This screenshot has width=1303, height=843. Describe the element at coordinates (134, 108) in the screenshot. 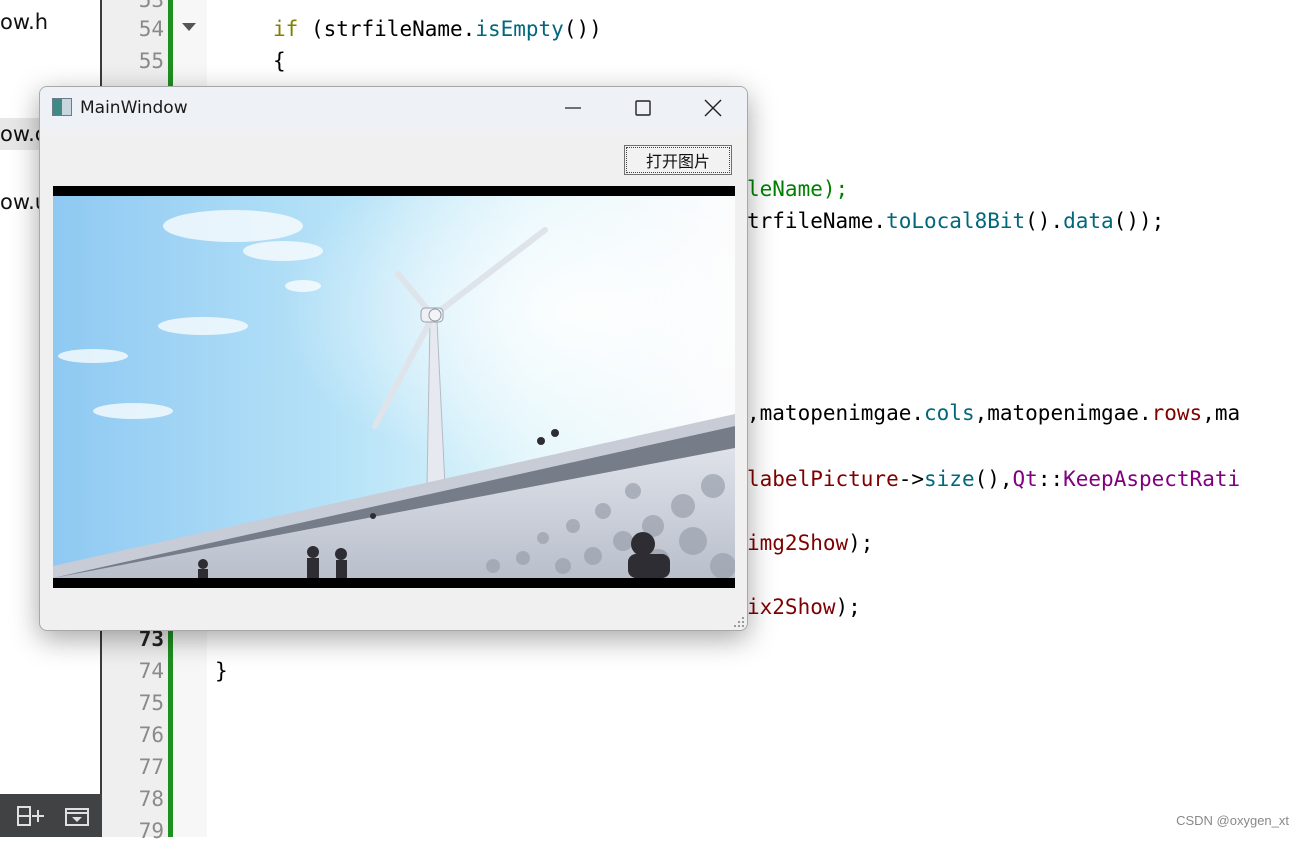

I see `window-title: MainWindow` at that location.